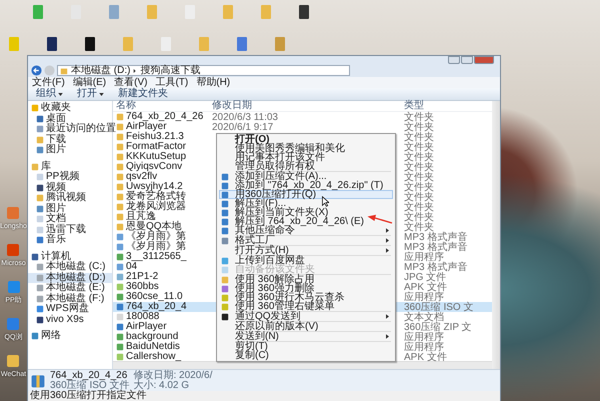 This screenshot has width=600, height=401. What do you see at coordinates (152, 337) in the screenshot?
I see `file-name: background` at bounding box center [152, 337].